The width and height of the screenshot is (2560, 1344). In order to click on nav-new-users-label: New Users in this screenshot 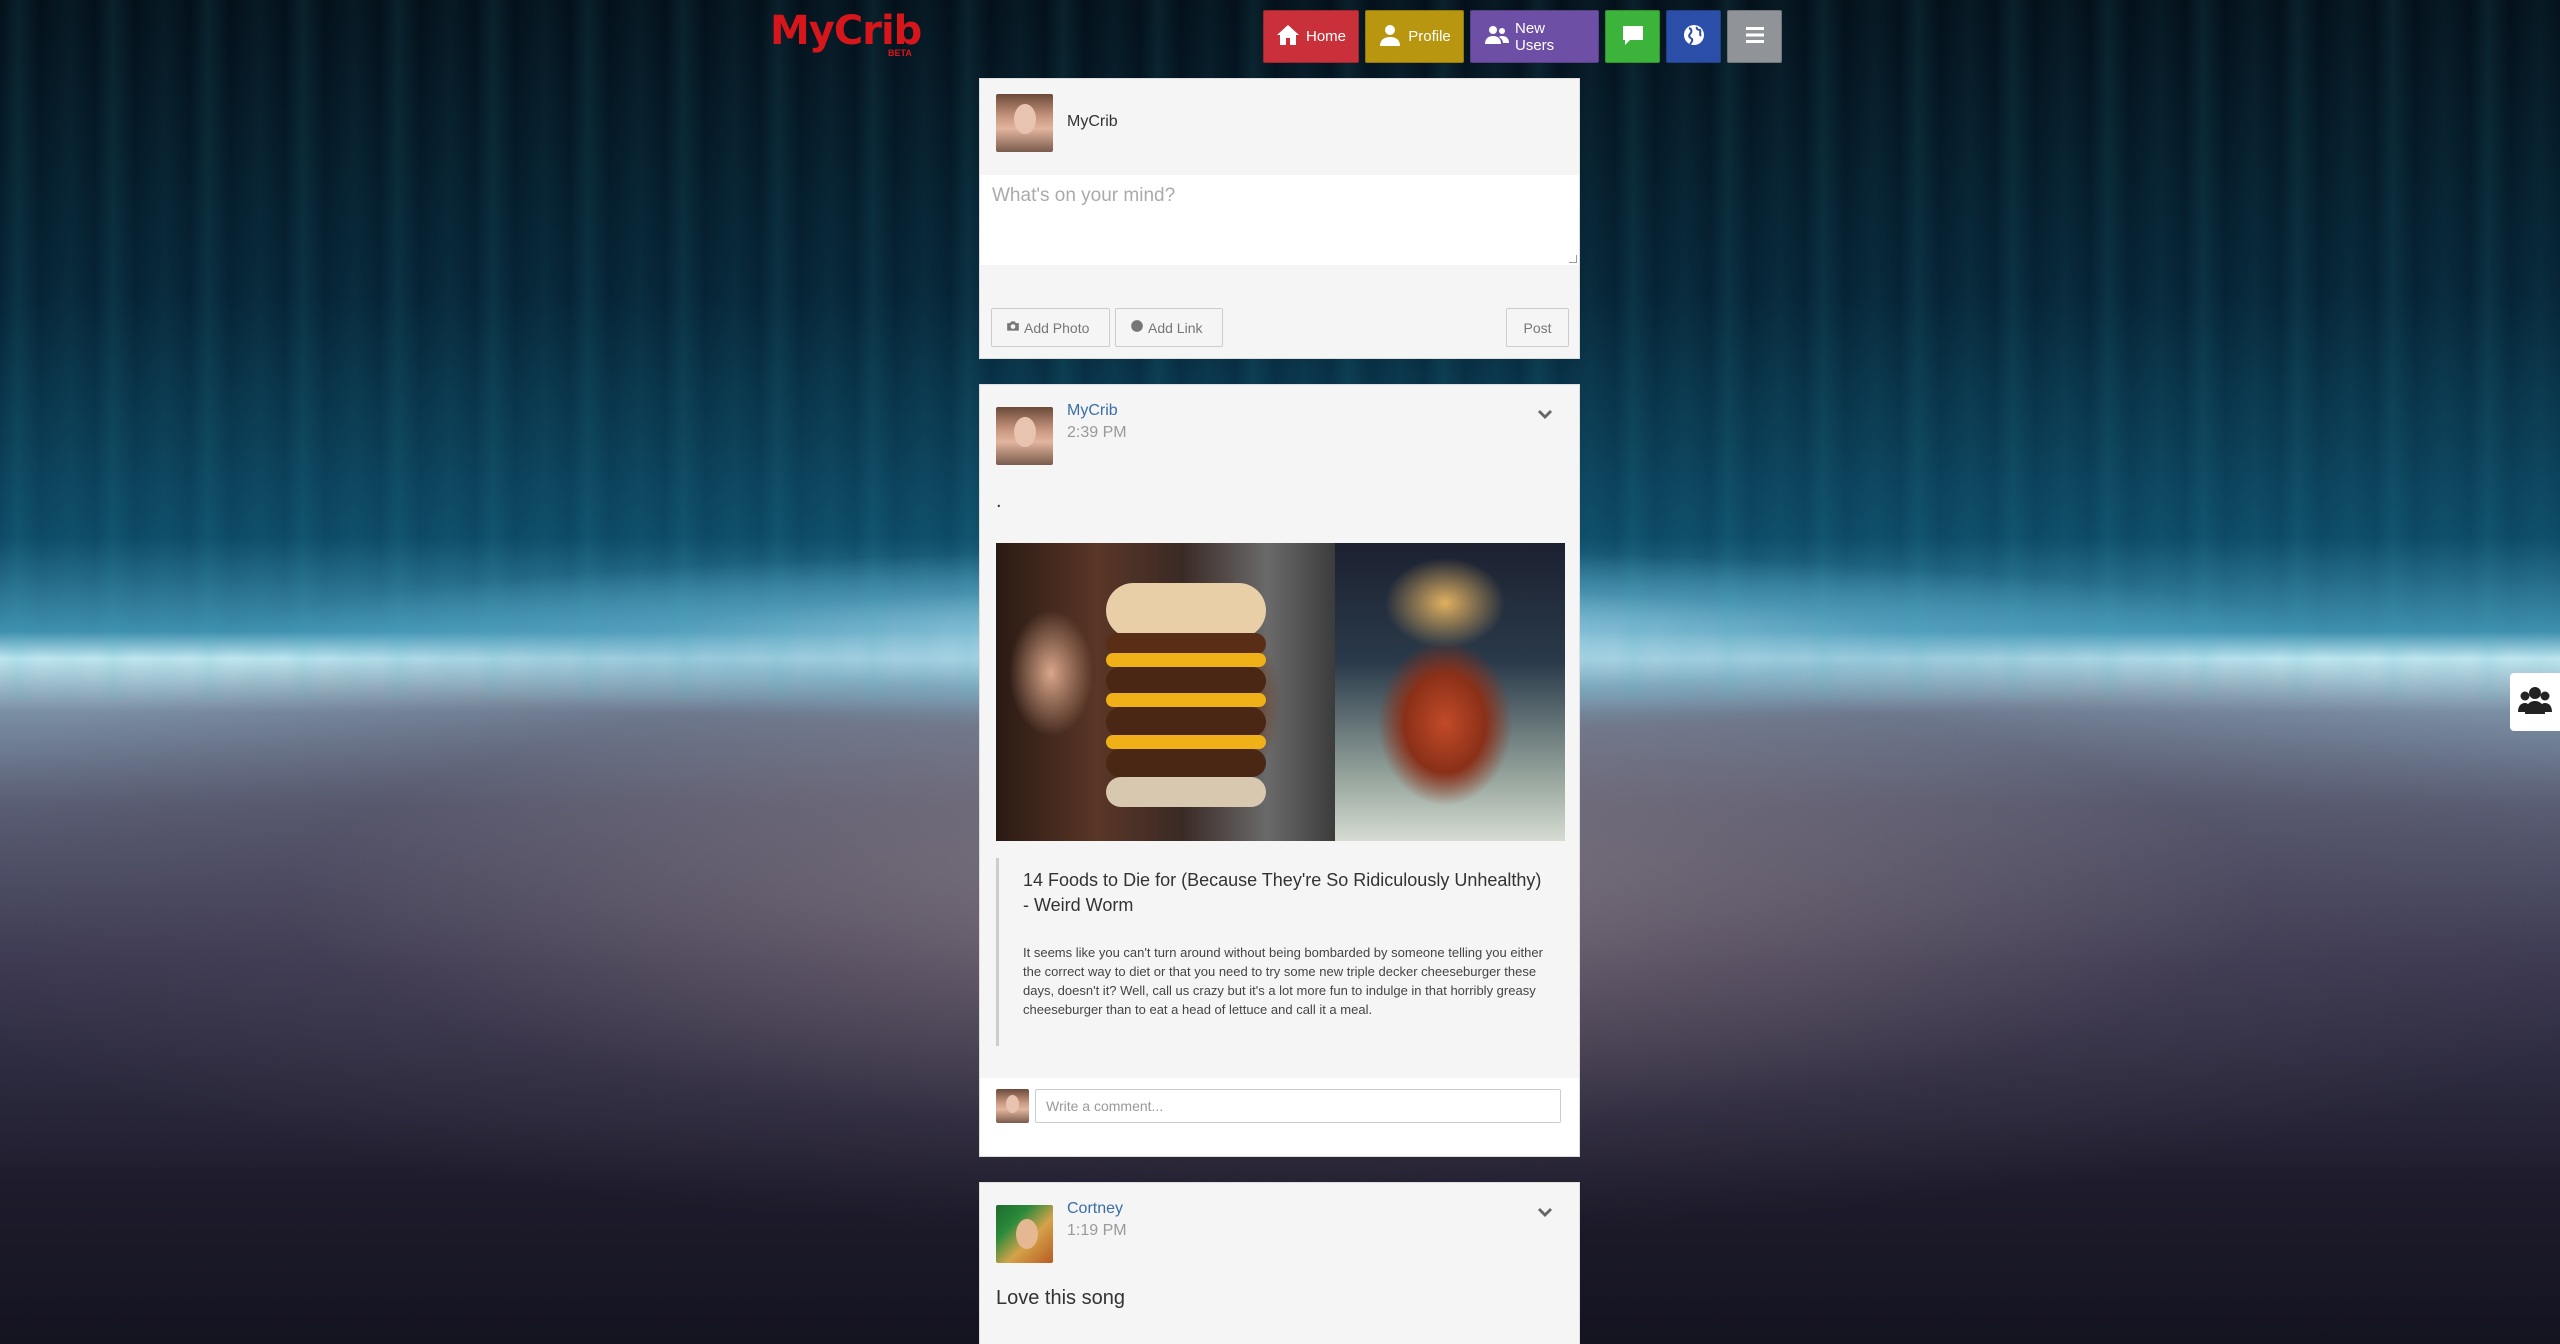, I will do `click(1535, 36)`.